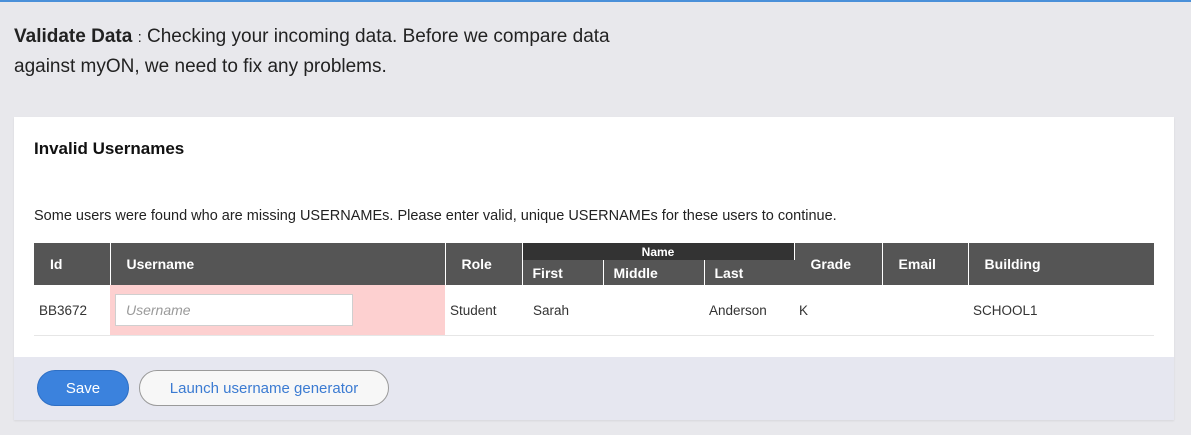  What do you see at coordinates (109, 148) in the screenshot?
I see `card-title: Invalid Usernames` at bounding box center [109, 148].